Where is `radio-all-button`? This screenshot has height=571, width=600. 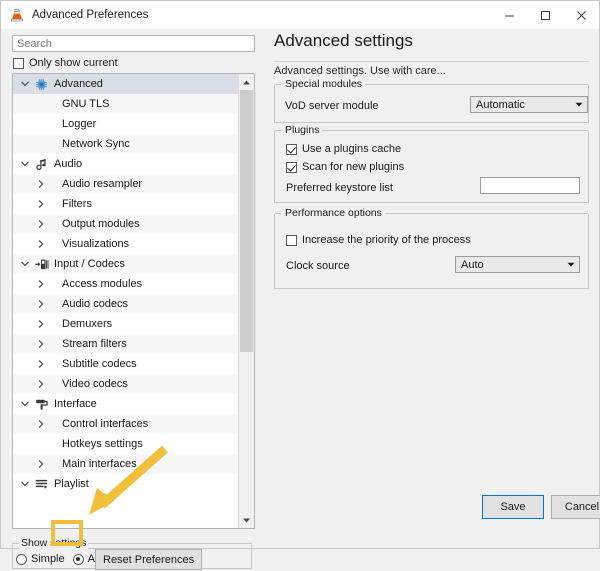
radio-all-button is located at coordinates (78, 559).